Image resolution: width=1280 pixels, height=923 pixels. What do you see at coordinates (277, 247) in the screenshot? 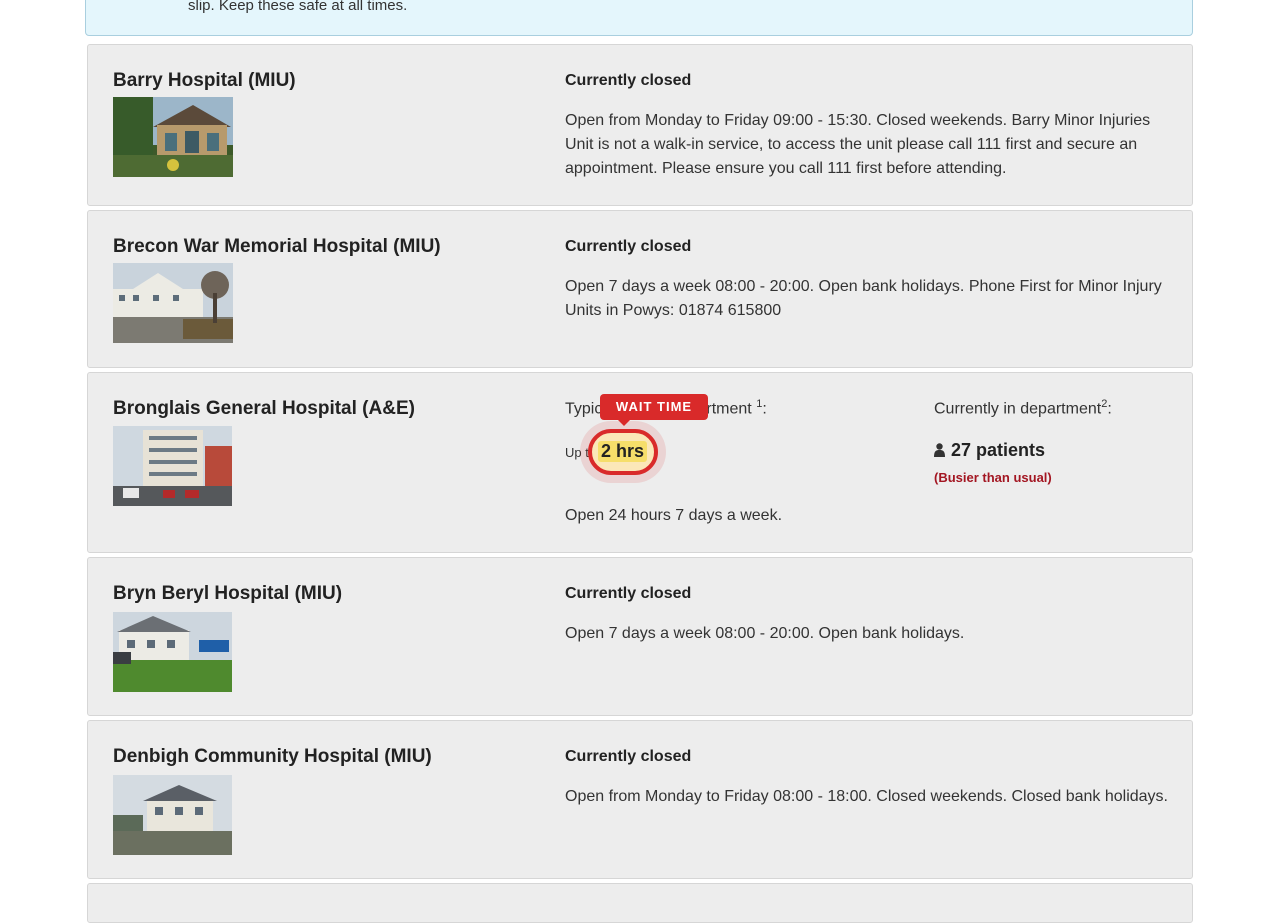
I see `hospital-name: Brecon War Memorial Hospital (MIU)` at bounding box center [277, 247].